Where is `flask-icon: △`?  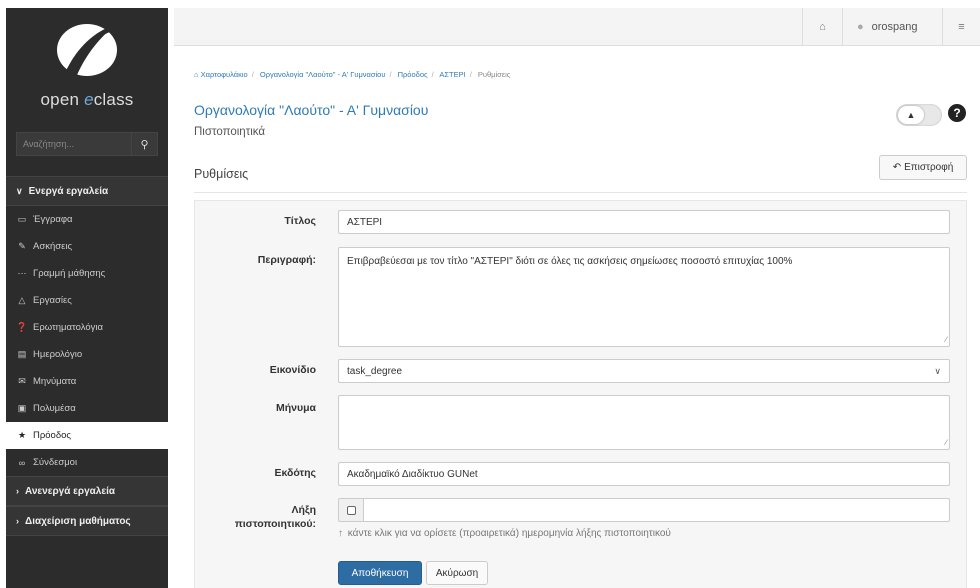 flask-icon: △ is located at coordinates (22, 300).